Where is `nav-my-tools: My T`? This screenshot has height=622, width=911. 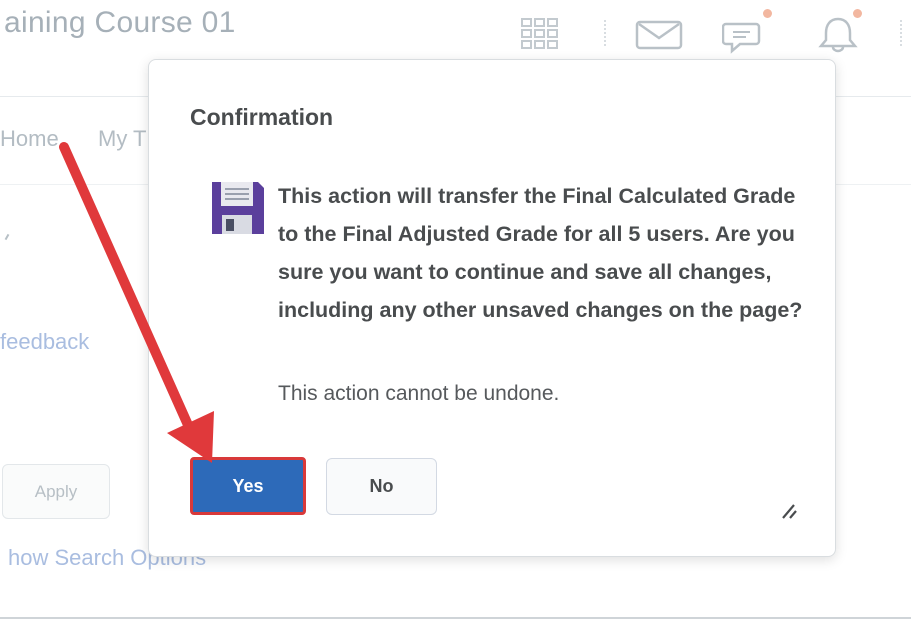
nav-my-tools: My T is located at coordinates (122, 139).